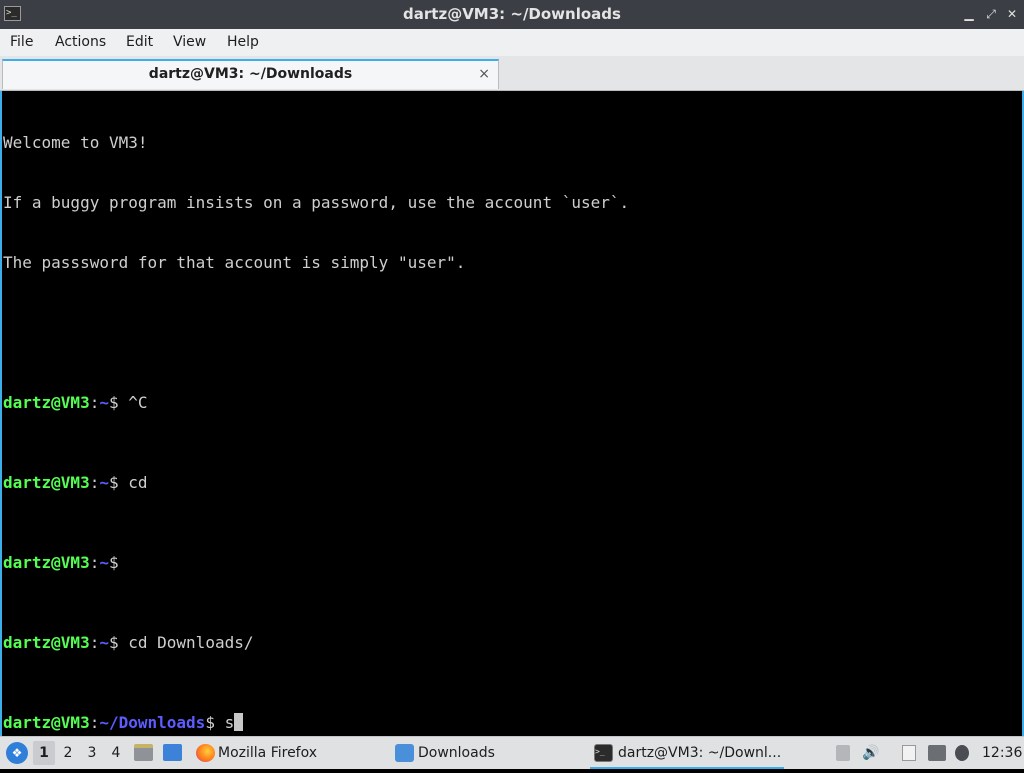 Image resolution: width=1024 pixels, height=773 pixels. Describe the element at coordinates (316, 563) in the screenshot. I see `prompt-line: dartz@VM3:~$` at that location.